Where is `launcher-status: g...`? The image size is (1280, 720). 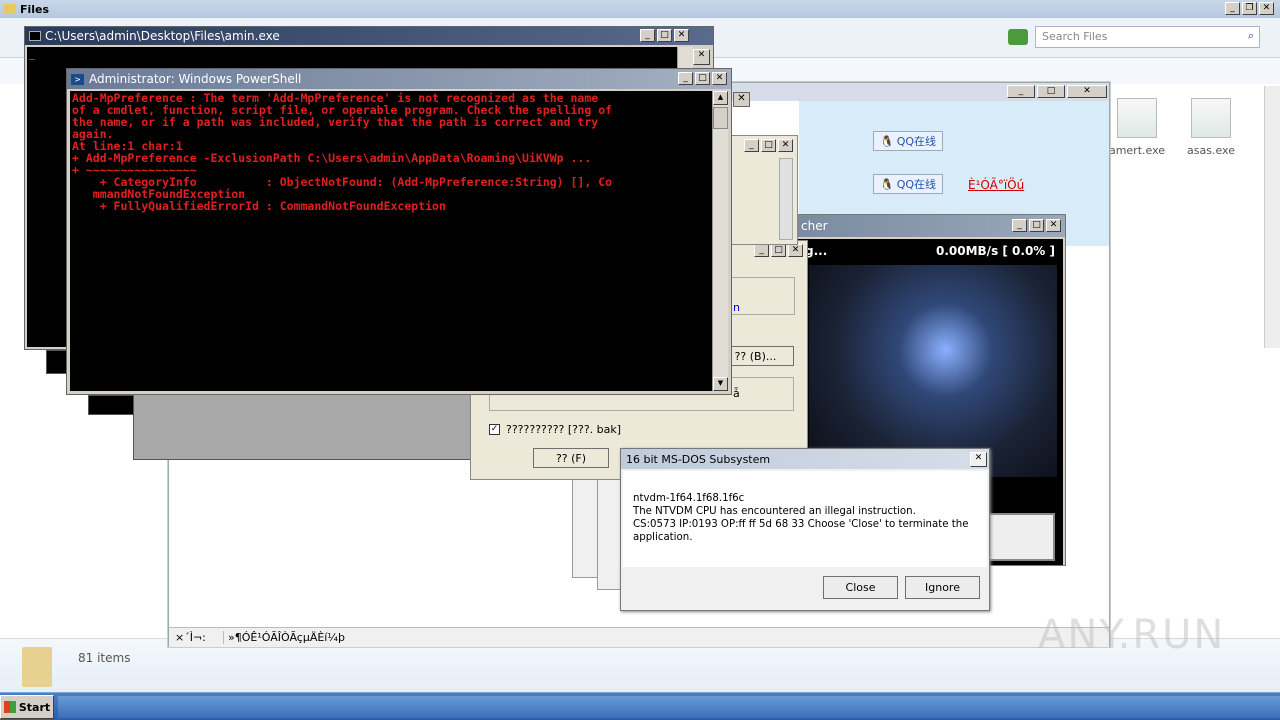
launcher-status: g... is located at coordinates (816, 251).